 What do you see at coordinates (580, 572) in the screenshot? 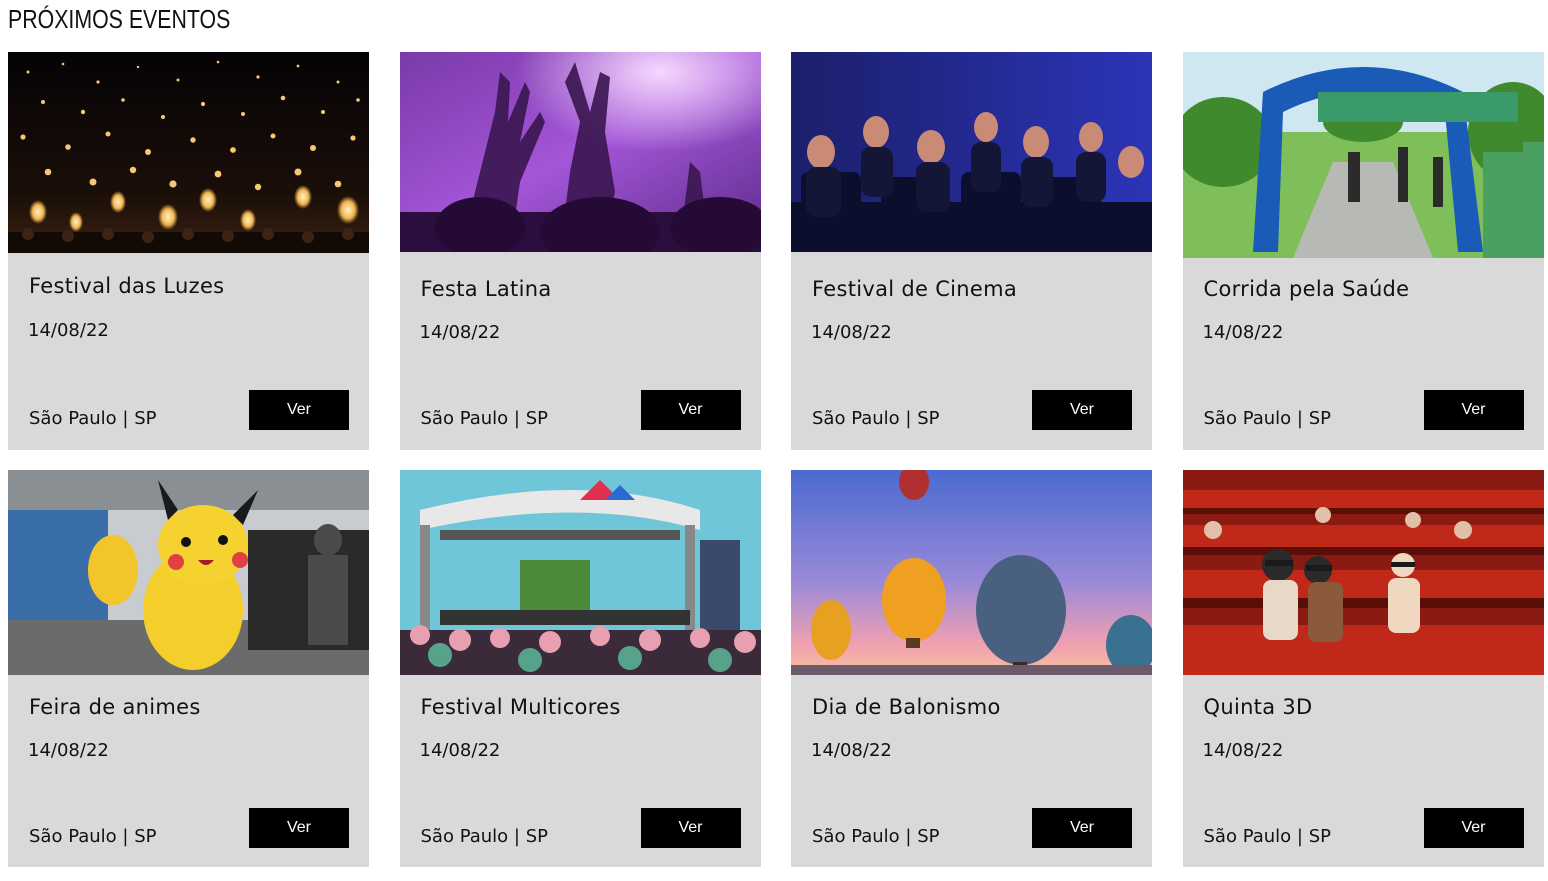
I see `outdoor-stage-photo` at bounding box center [580, 572].